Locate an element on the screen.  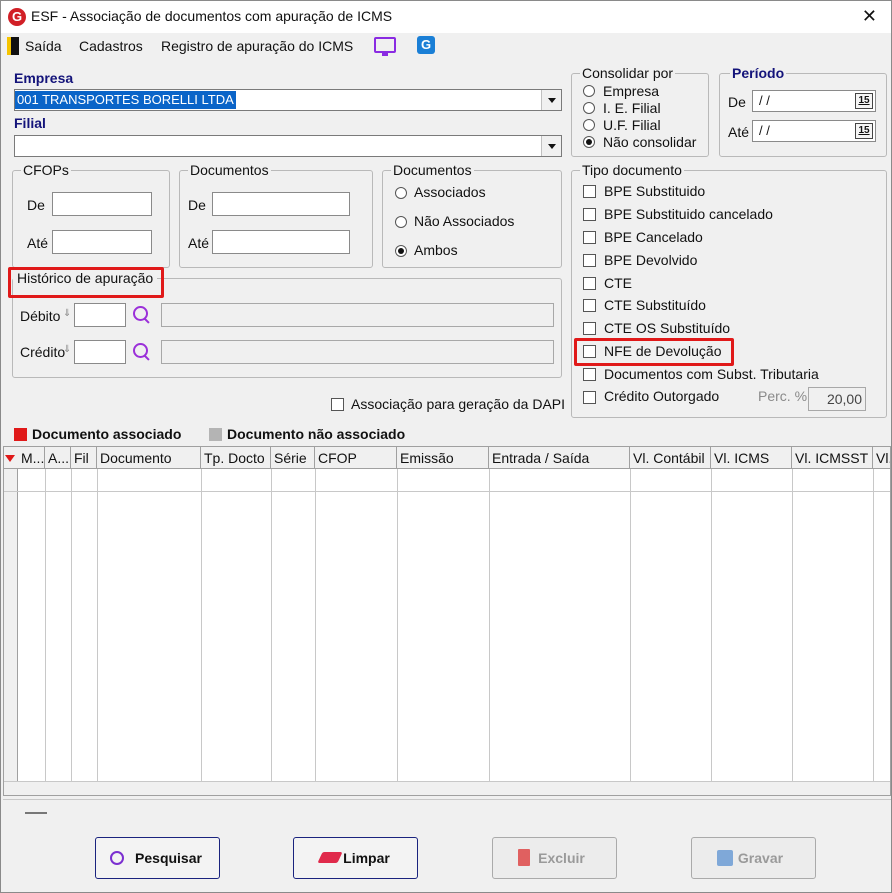
col-header-fil: Fil is located at coordinates (84, 458).